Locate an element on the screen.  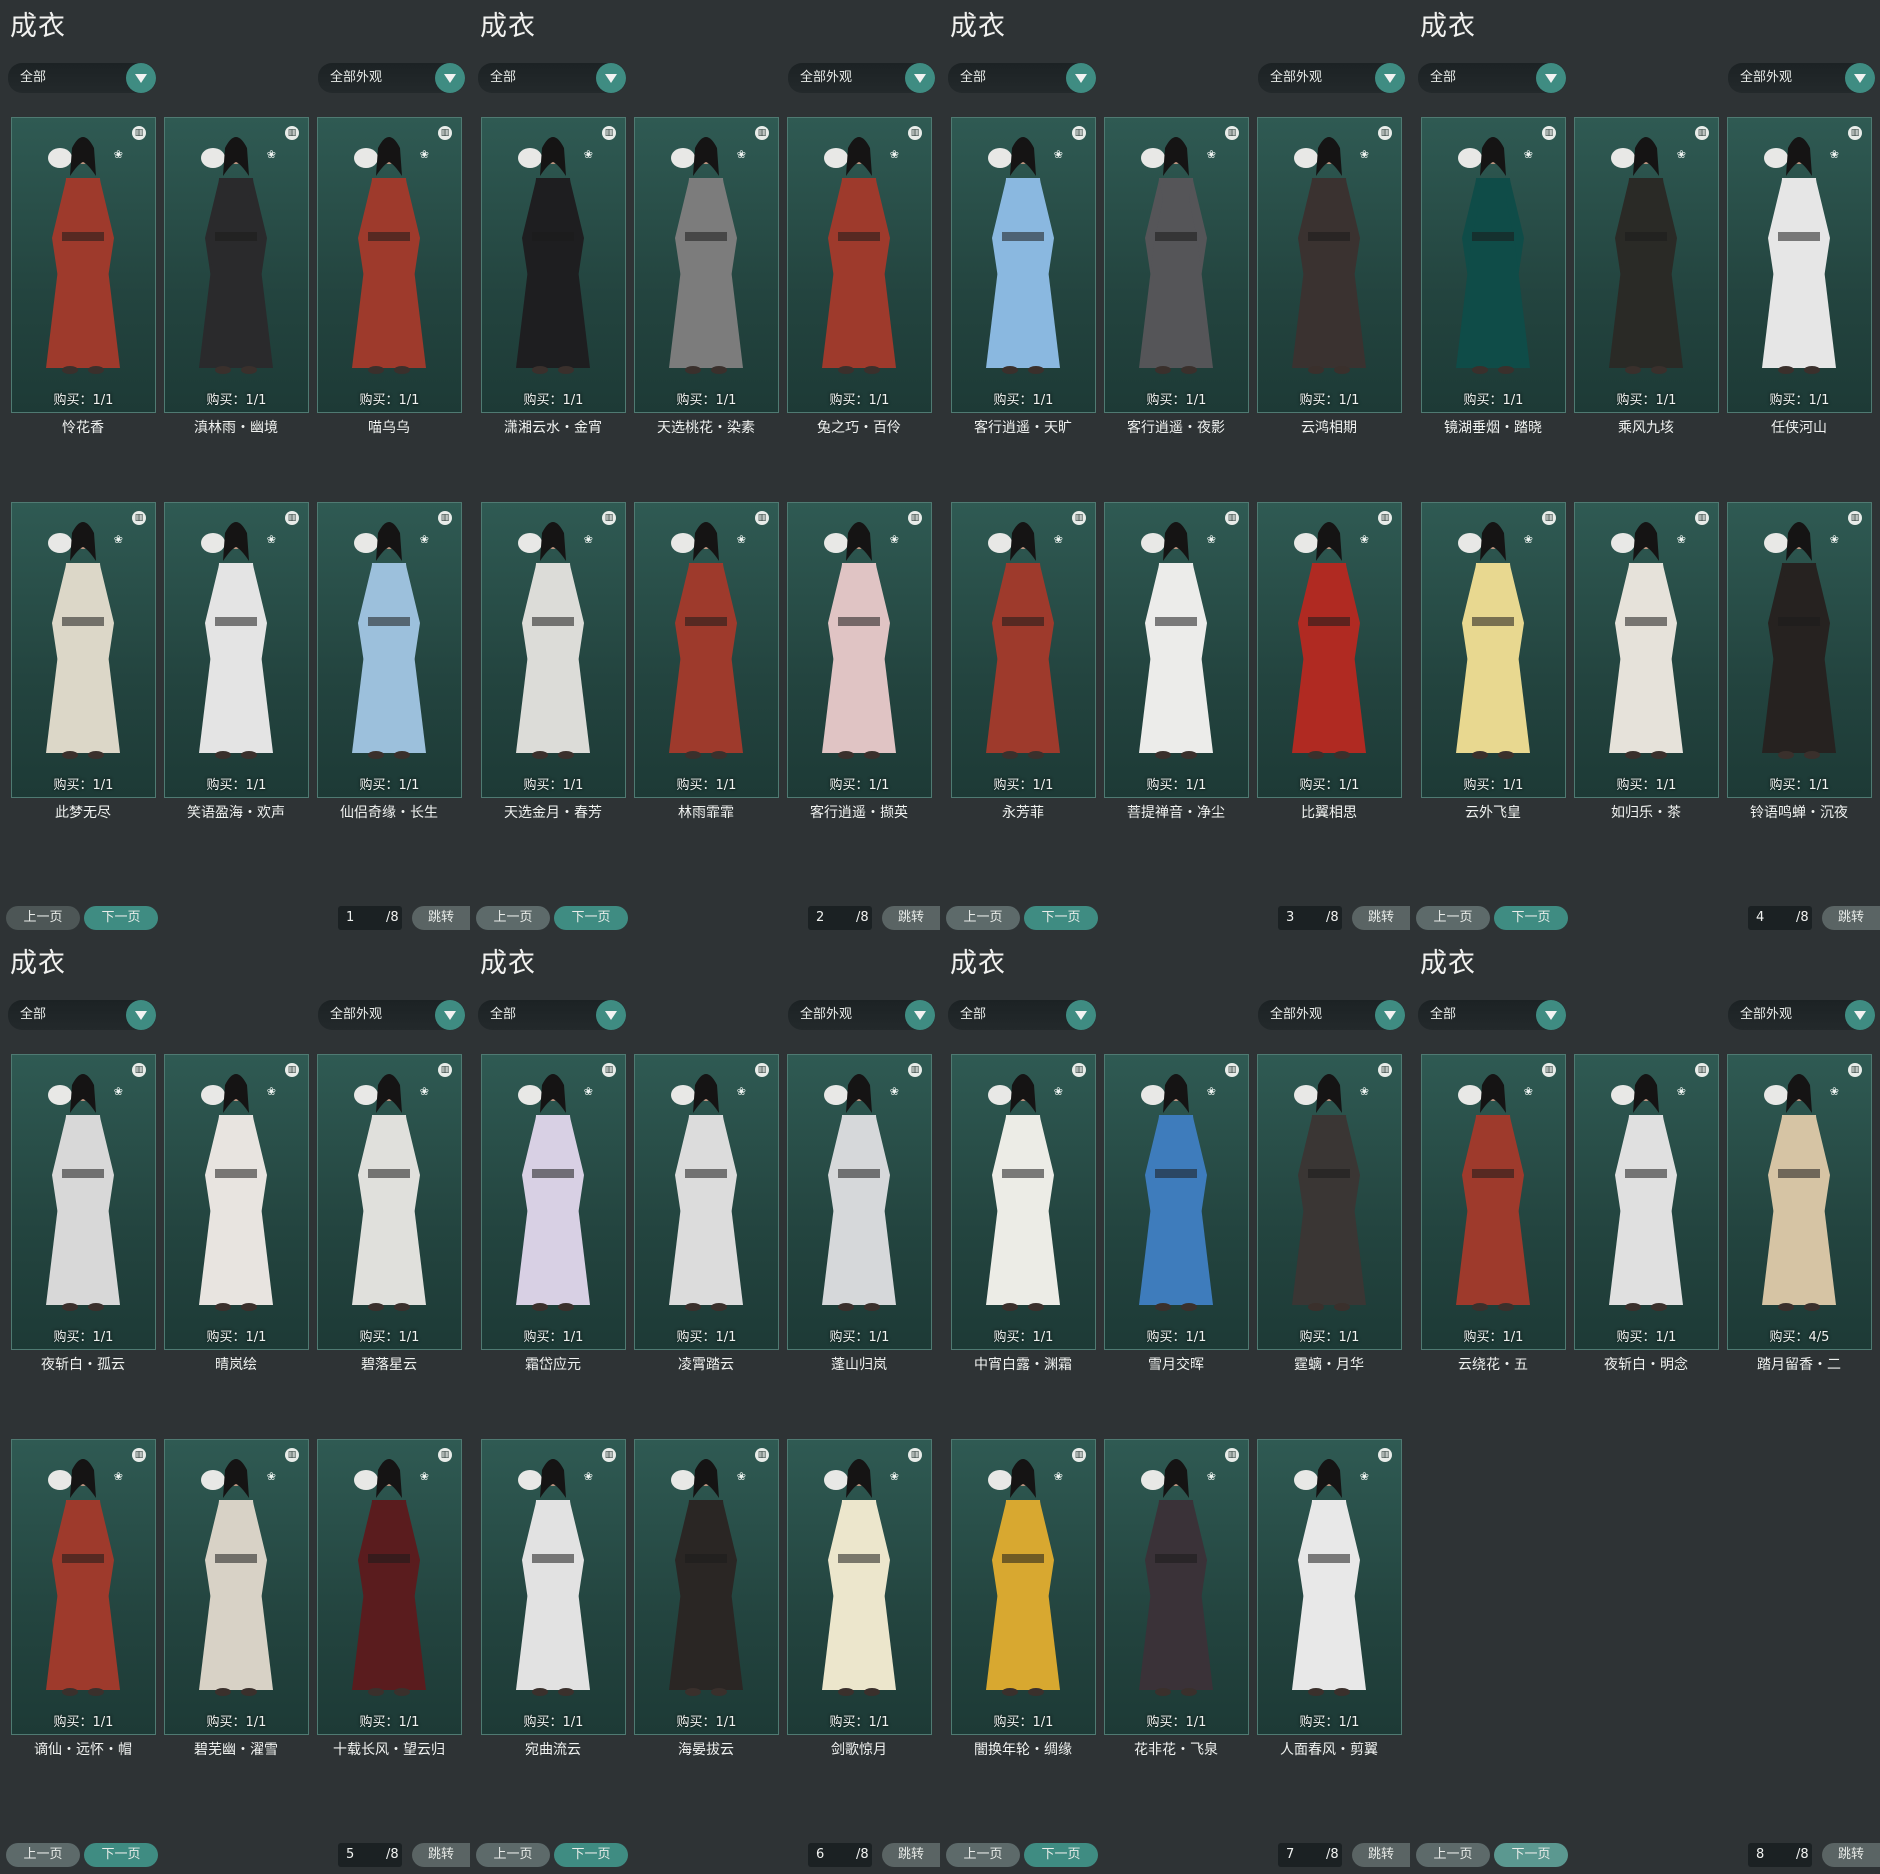
page-number-input: 5/8 is located at coordinates (370, 1855).